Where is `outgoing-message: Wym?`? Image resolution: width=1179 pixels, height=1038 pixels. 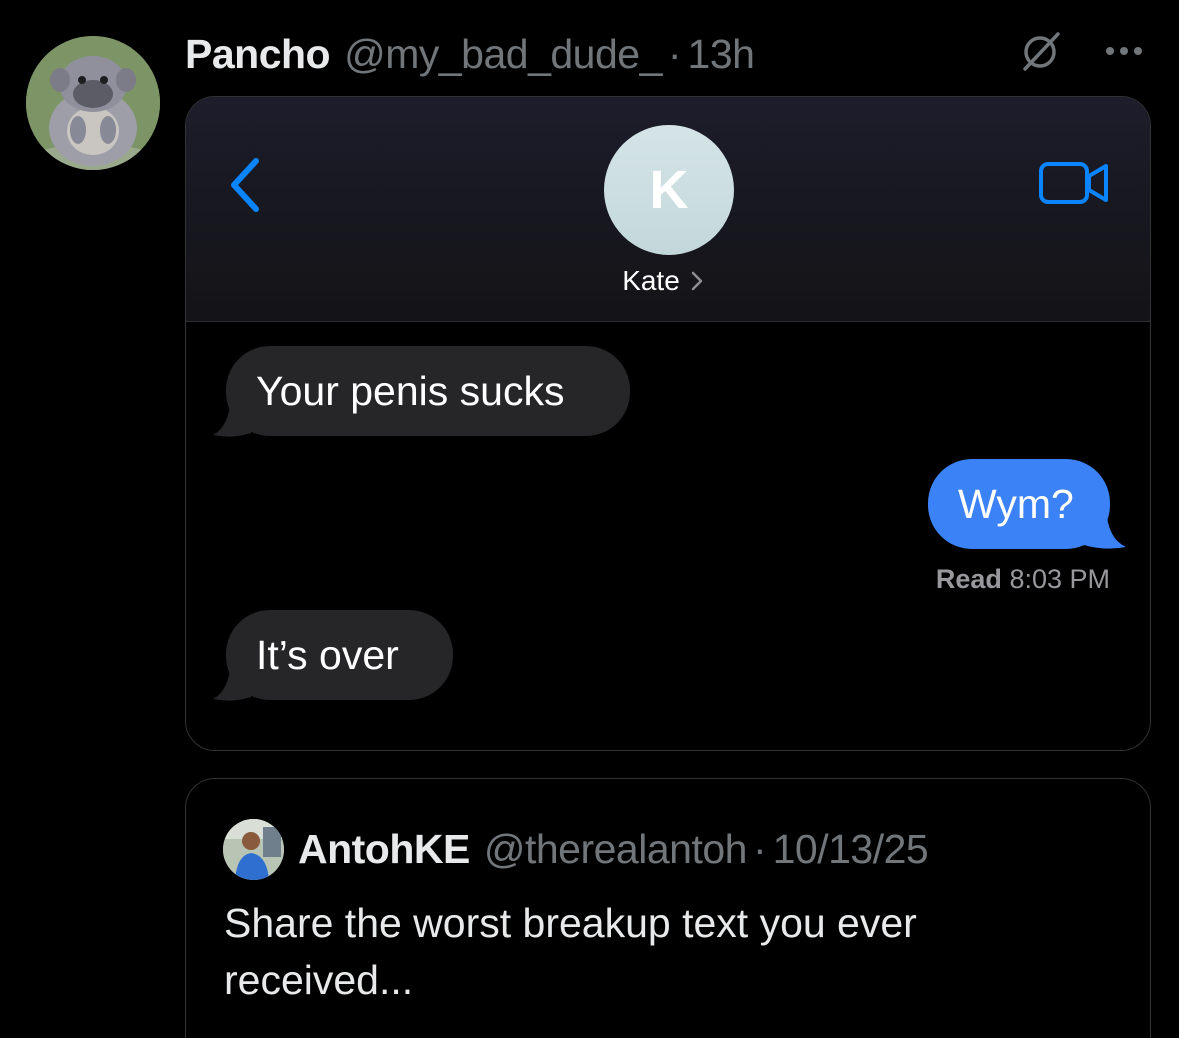
outgoing-message: Wym? is located at coordinates (1019, 504).